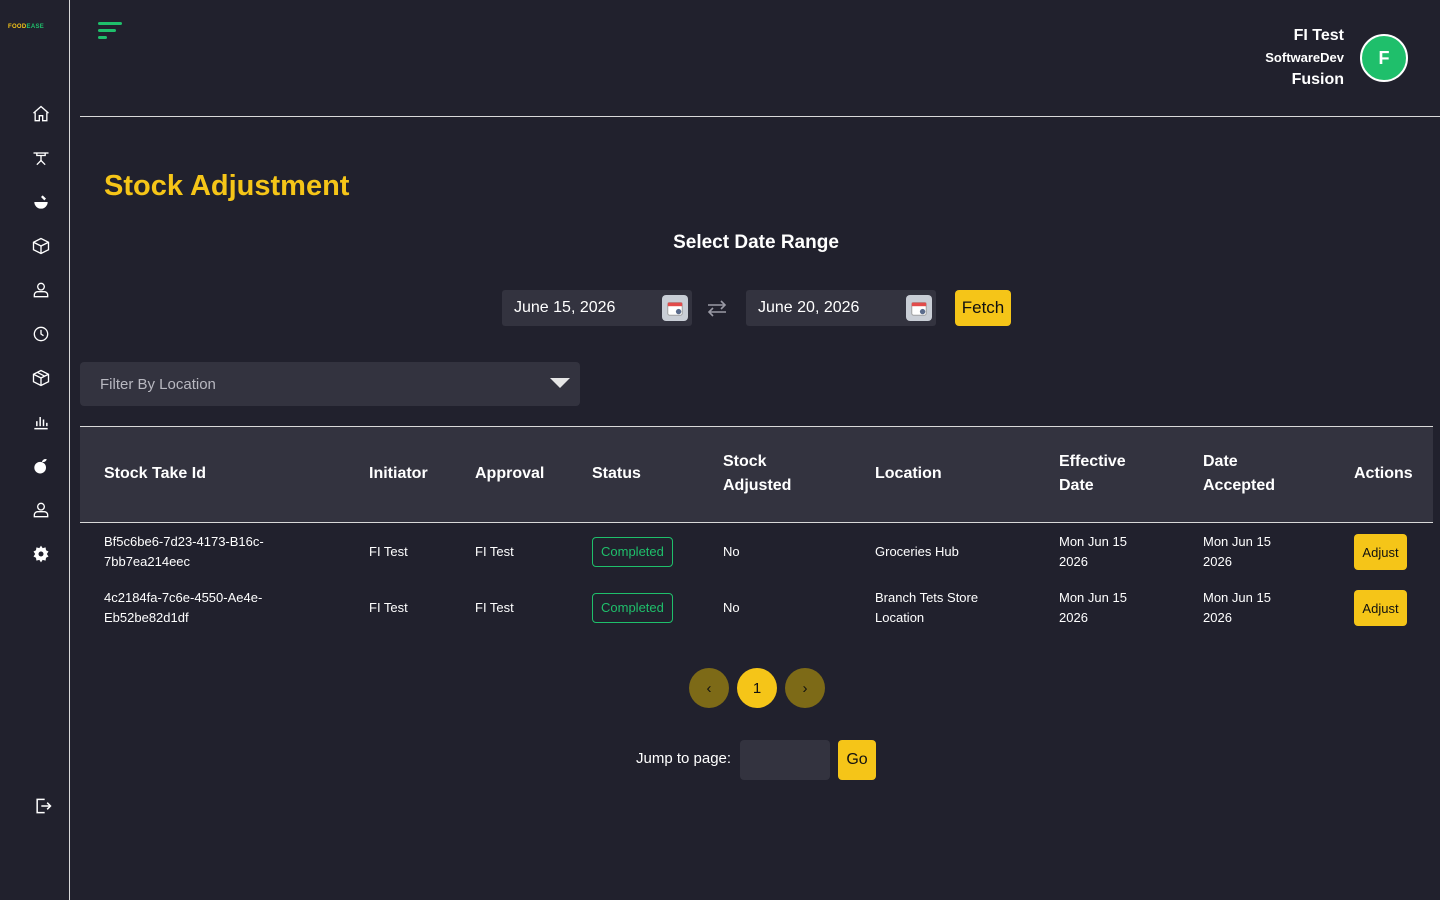  Describe the element at coordinates (1092, 474) in the screenshot. I see `column-header-effective-date: Effective Date` at that location.